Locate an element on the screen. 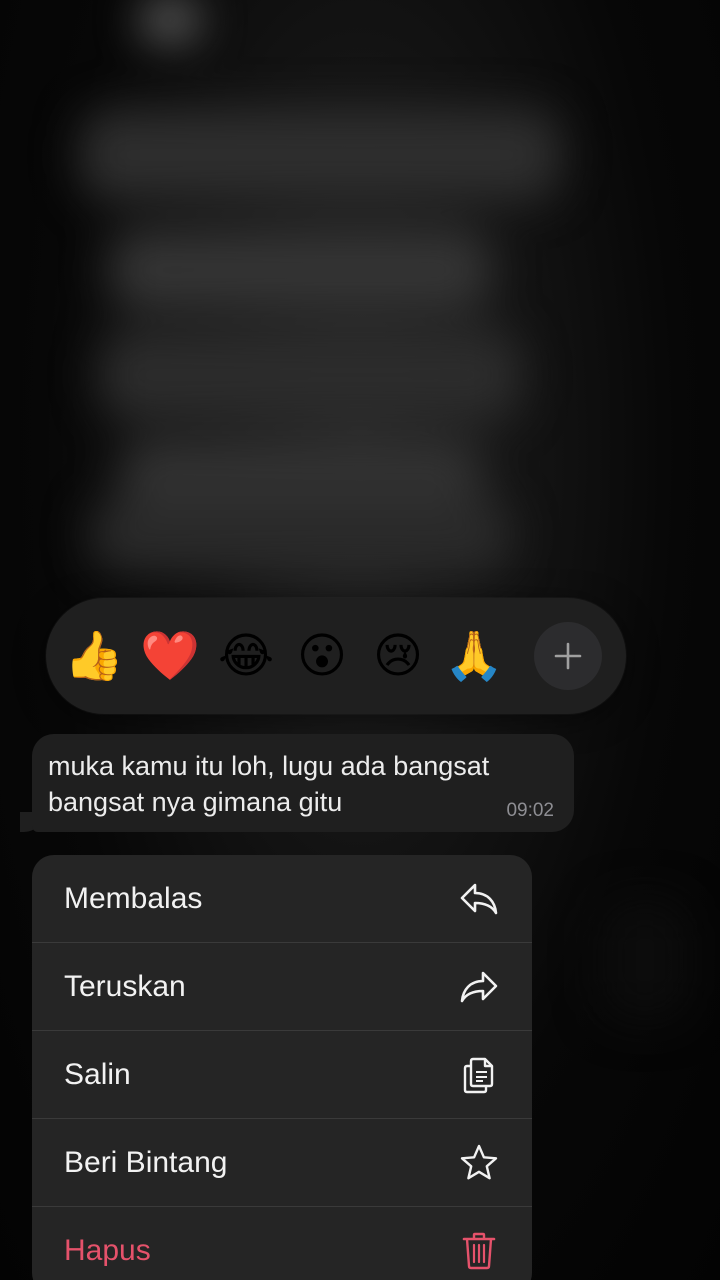 This screenshot has height=1280, width=720. menu-item-delete: Hapus is located at coordinates (282, 1243).